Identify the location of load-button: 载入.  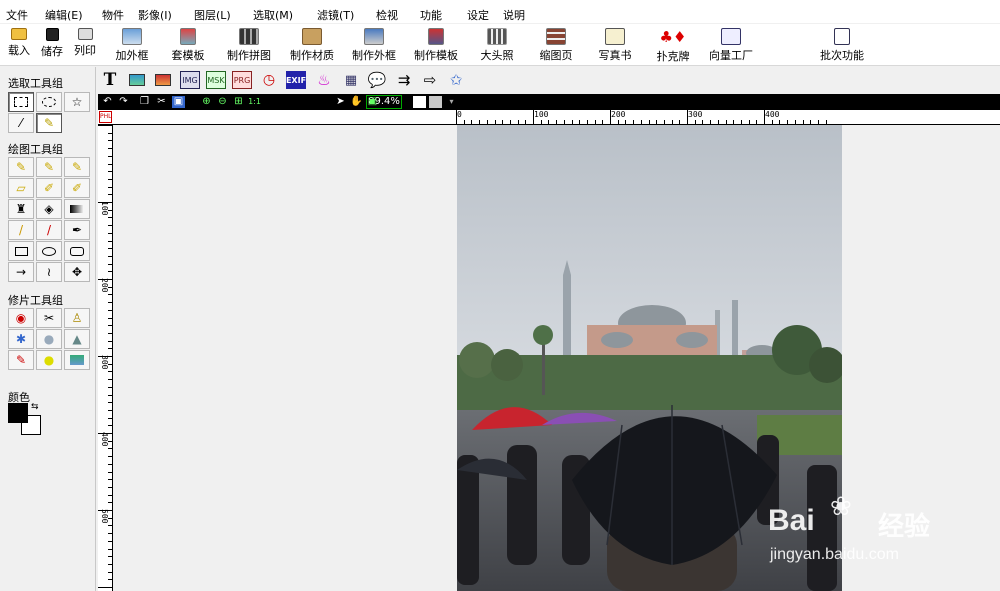
(19, 46).